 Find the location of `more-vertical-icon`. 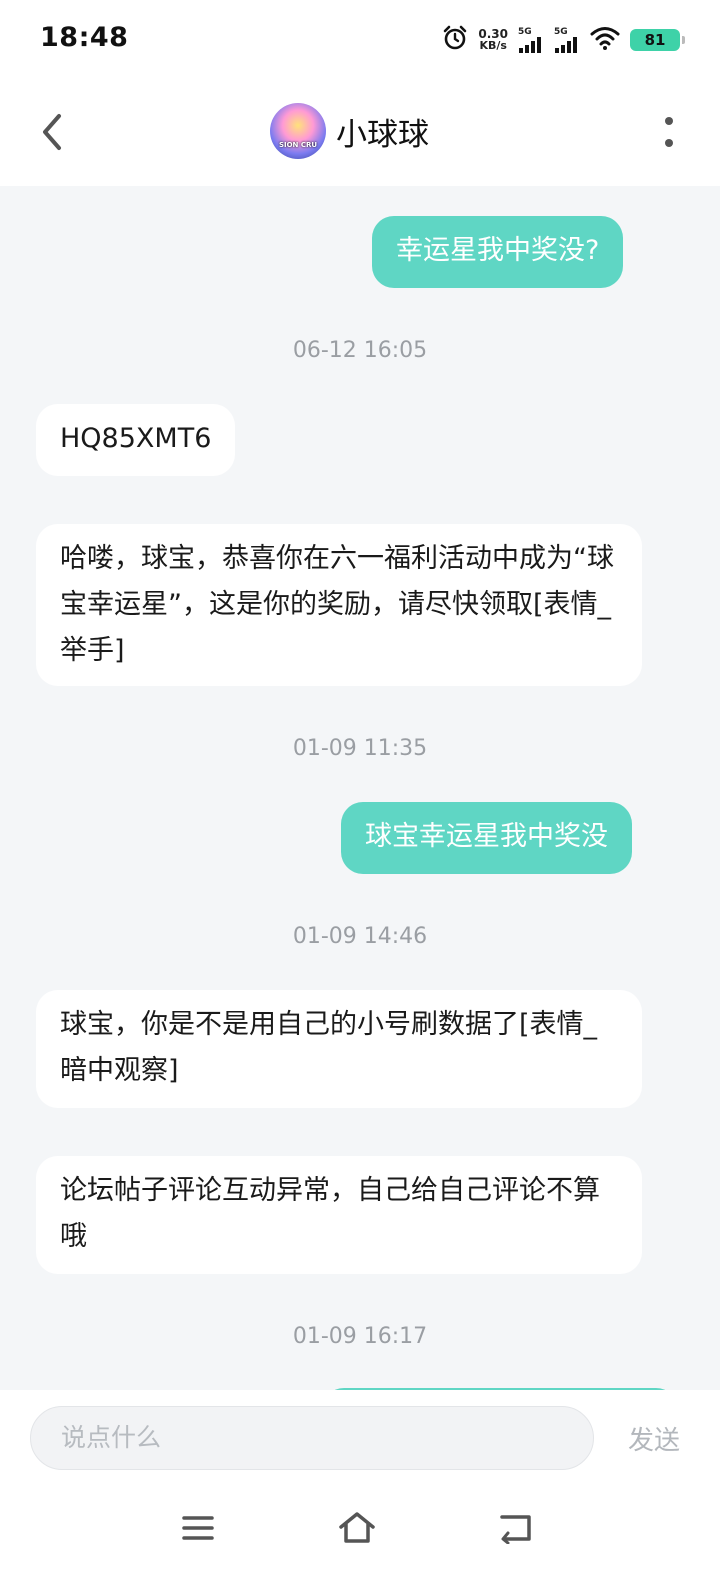

more-vertical-icon is located at coordinates (669, 132).